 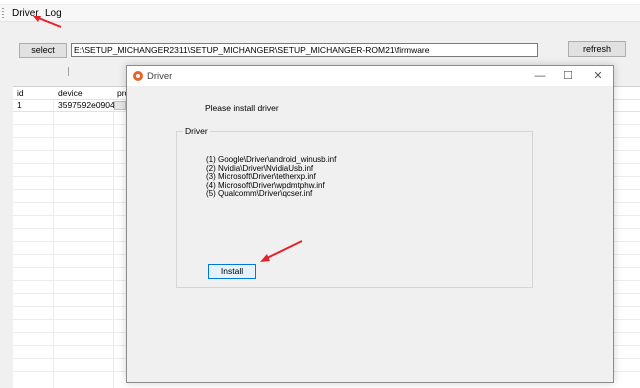 What do you see at coordinates (540, 76) in the screenshot?
I see `minimize-button: —` at bounding box center [540, 76].